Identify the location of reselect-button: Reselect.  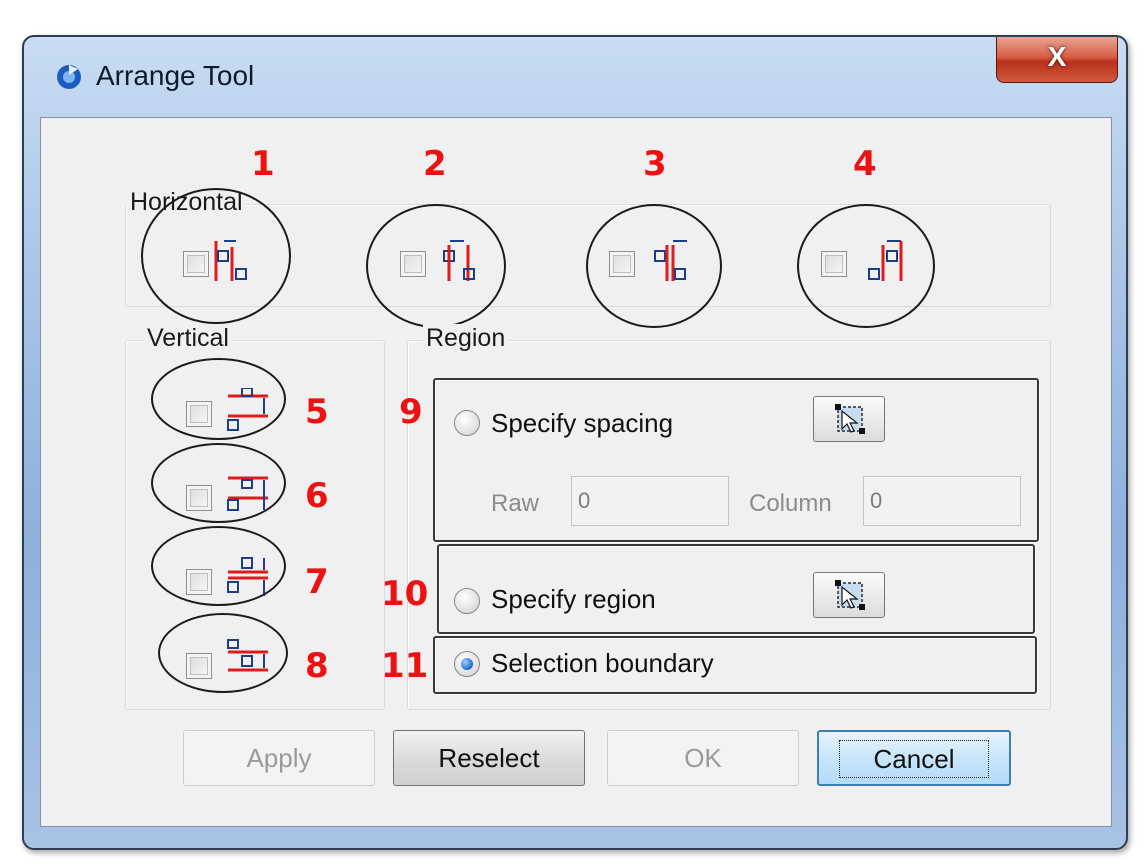
(489, 758).